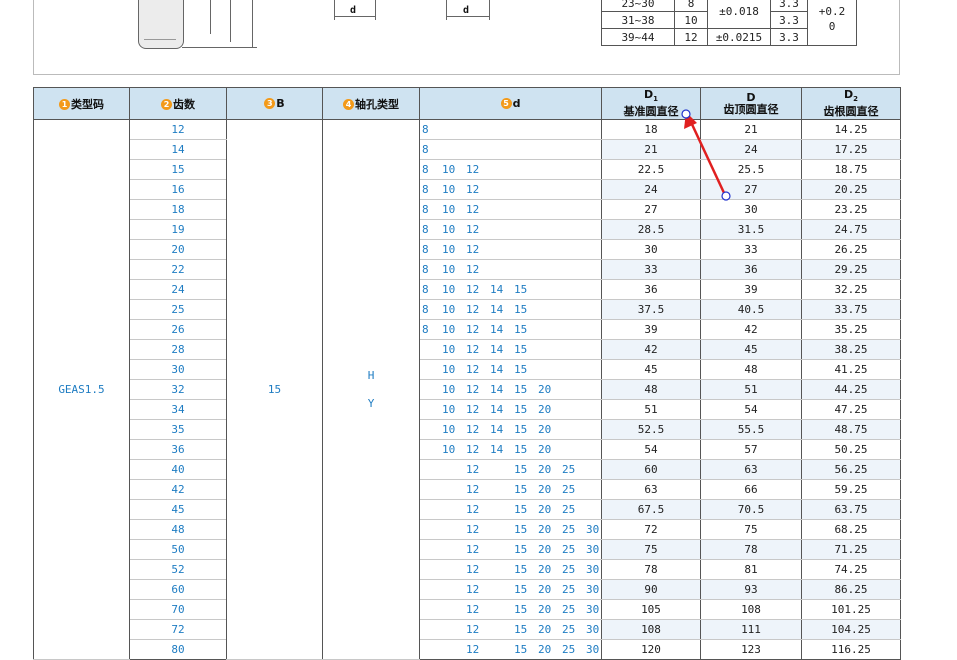  Describe the element at coordinates (178, 189) in the screenshot. I see `teeth-cell: 16` at that location.